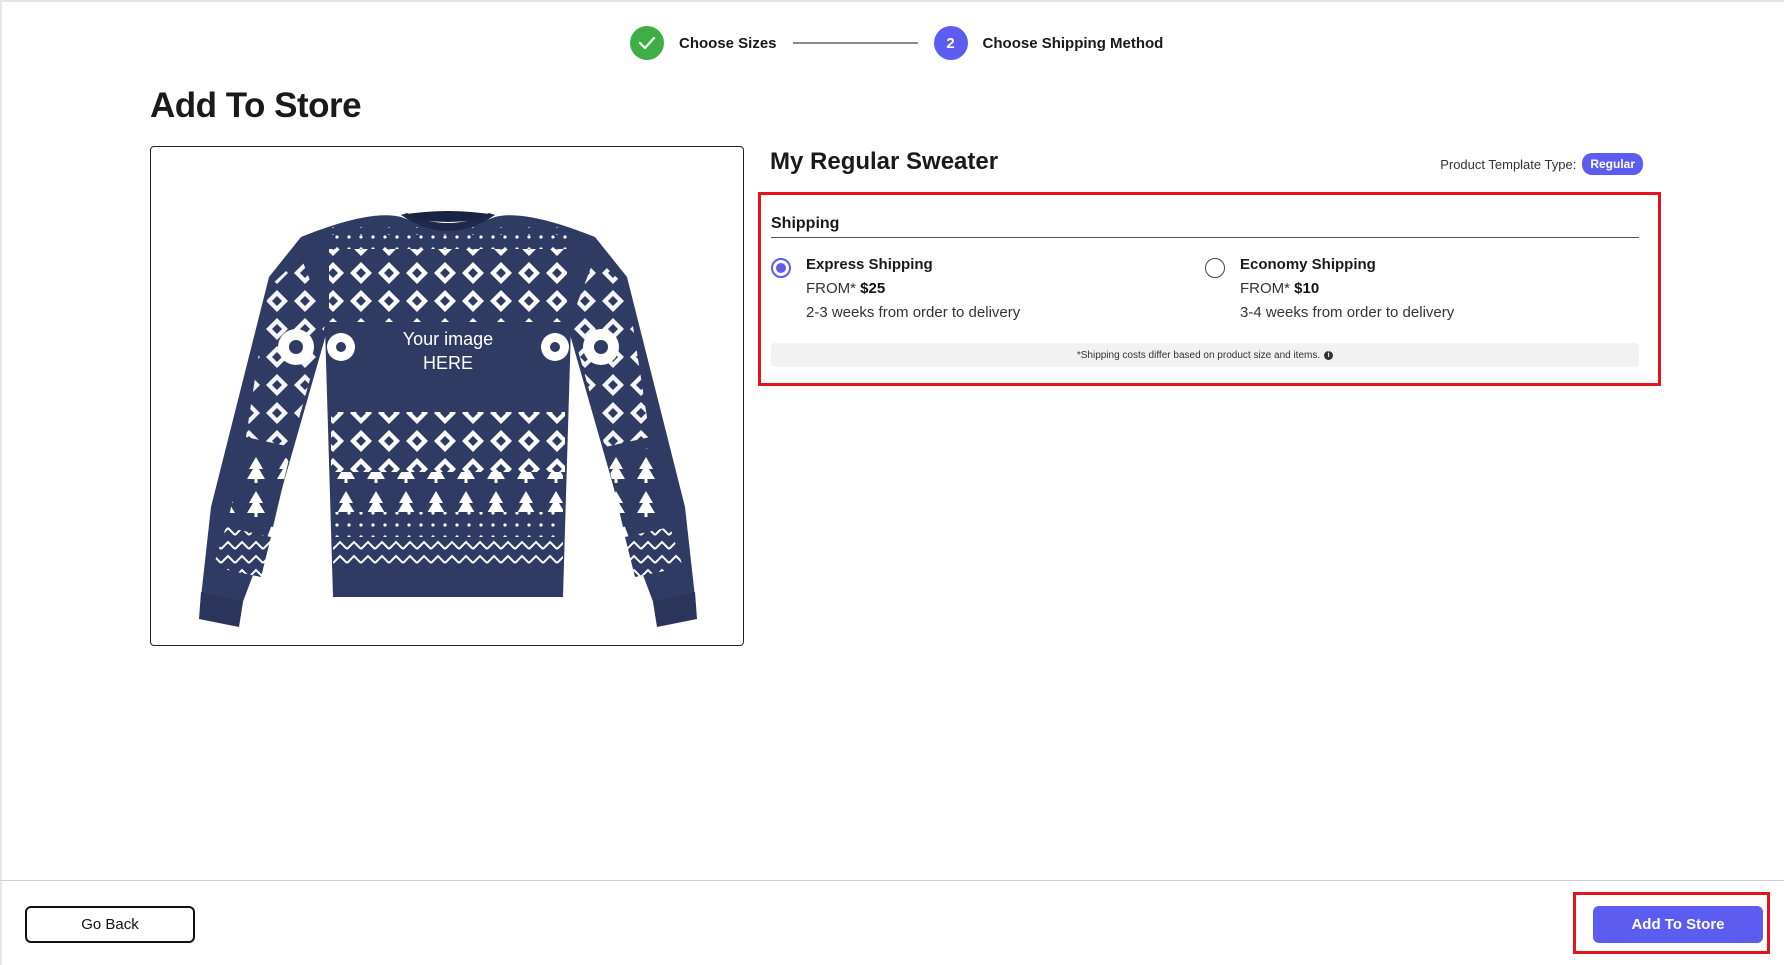 The height and width of the screenshot is (965, 1784). I want to click on express-price: $25, so click(873, 288).